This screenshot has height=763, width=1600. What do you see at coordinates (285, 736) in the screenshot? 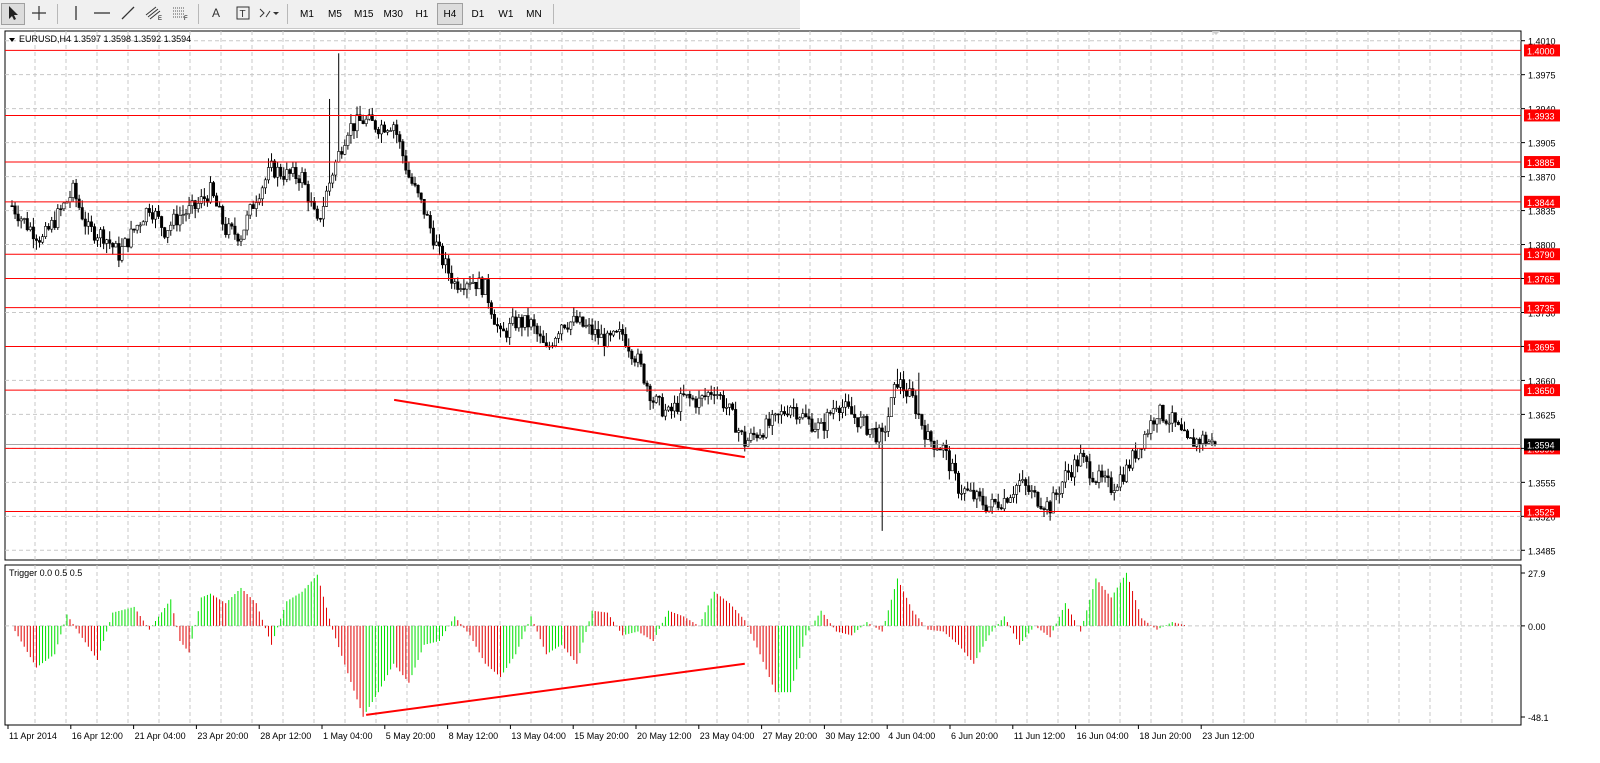
I see `time-axis-label: 28 Apr 12:00` at bounding box center [285, 736].